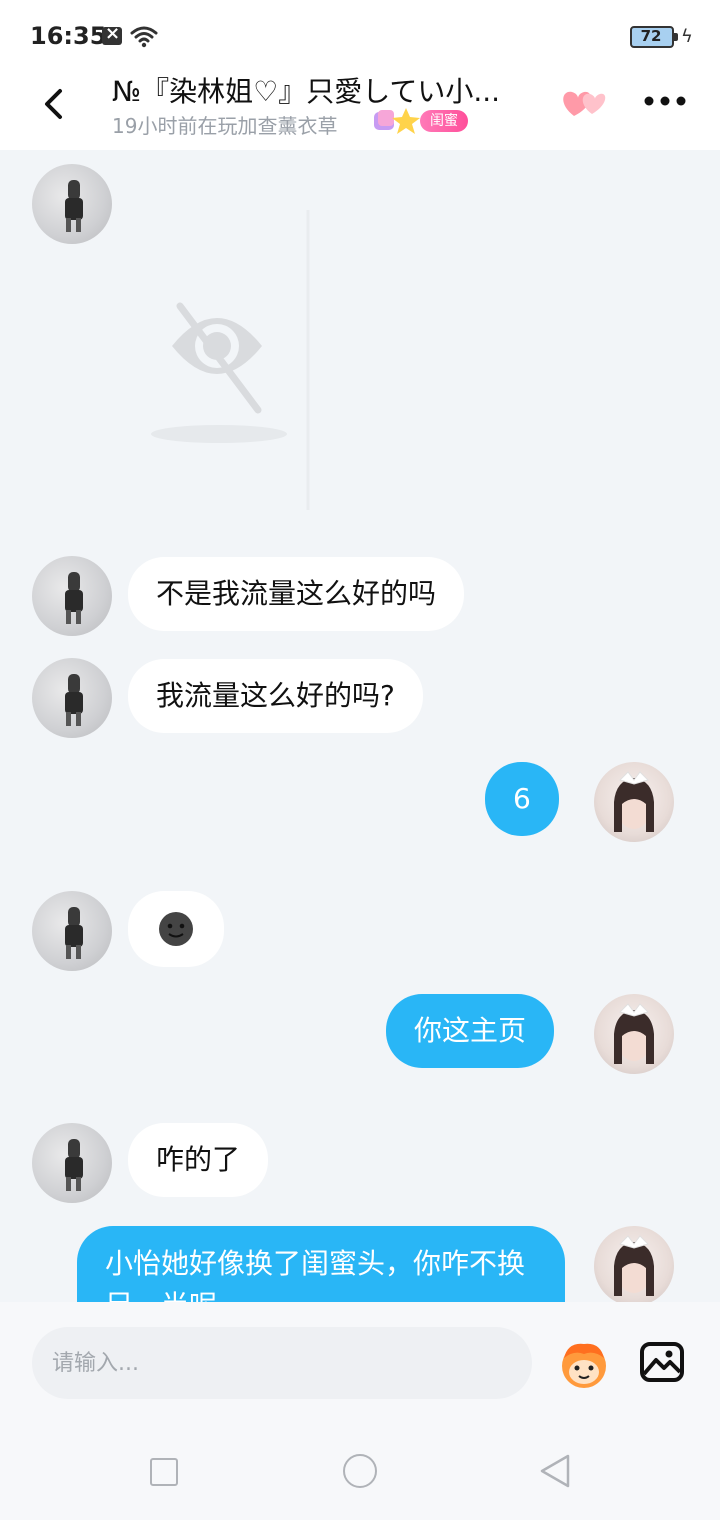 The height and width of the screenshot is (1520, 720). Describe the element at coordinates (651, 36) in the screenshot. I see `battery-level: 72` at that location.